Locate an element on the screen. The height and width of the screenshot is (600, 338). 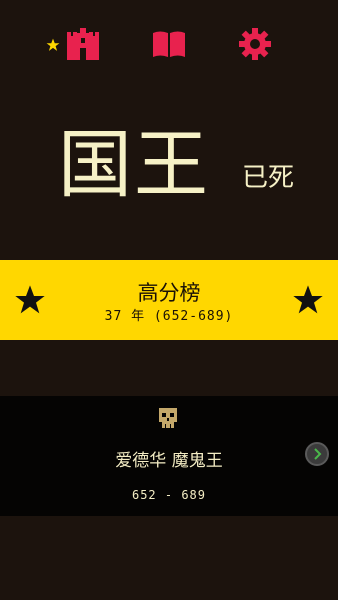
book-icon is located at coordinates (169, 44).